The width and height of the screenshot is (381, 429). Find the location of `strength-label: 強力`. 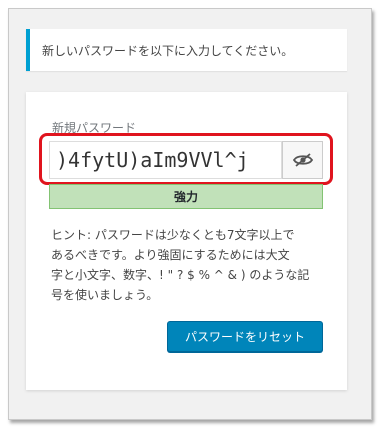

strength-label: 強力 is located at coordinates (185, 197).